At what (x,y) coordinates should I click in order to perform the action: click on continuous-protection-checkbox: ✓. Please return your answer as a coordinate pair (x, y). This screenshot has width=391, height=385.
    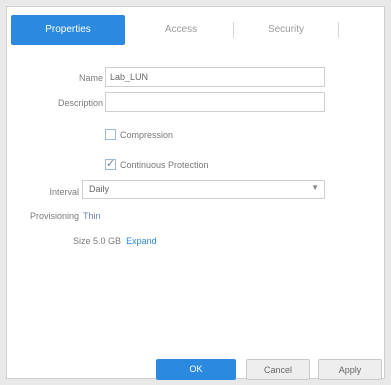
    Looking at the image, I should click on (110, 164).